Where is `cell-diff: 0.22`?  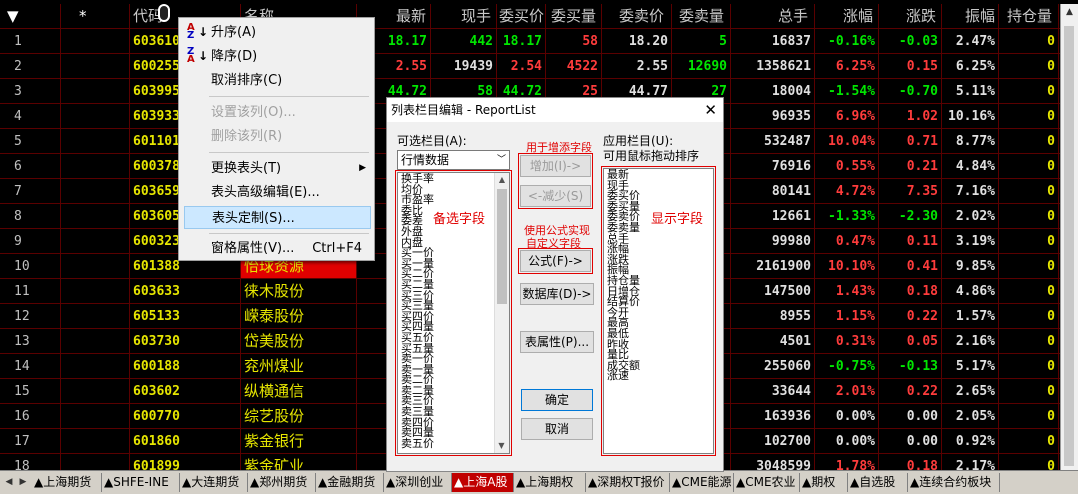
cell-diff: 0.22 is located at coordinates (922, 316).